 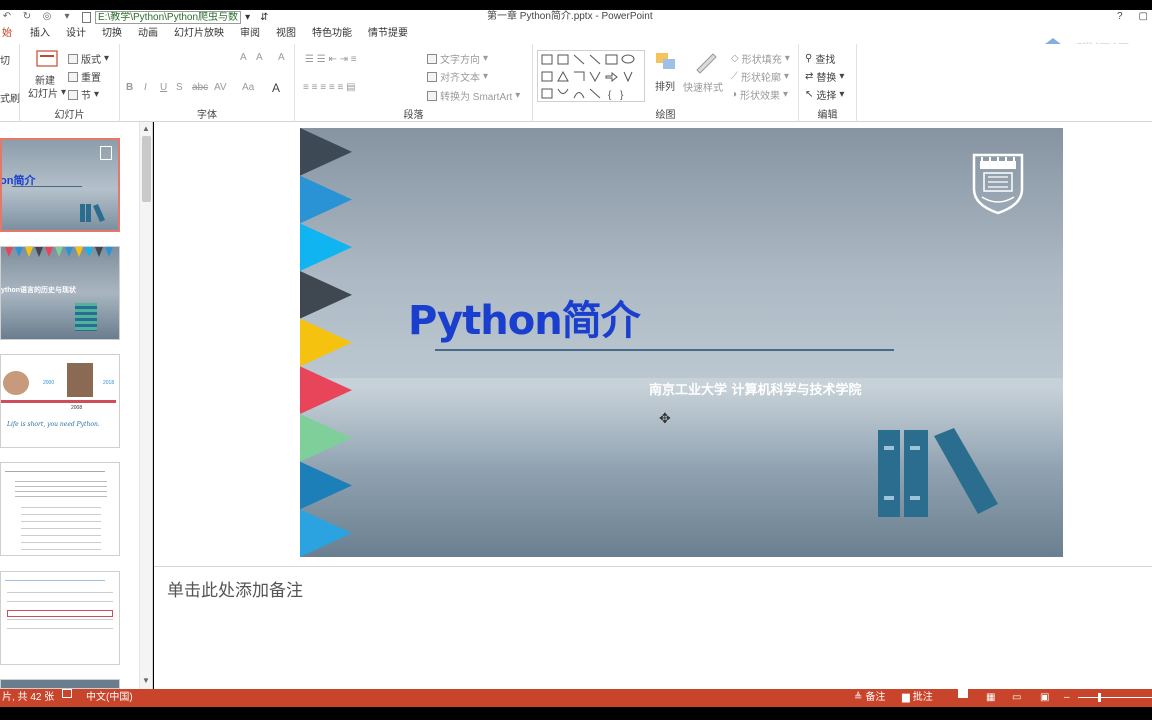 What do you see at coordinates (809, 76) in the screenshot?
I see `replace-icon: ⇄` at bounding box center [809, 76].